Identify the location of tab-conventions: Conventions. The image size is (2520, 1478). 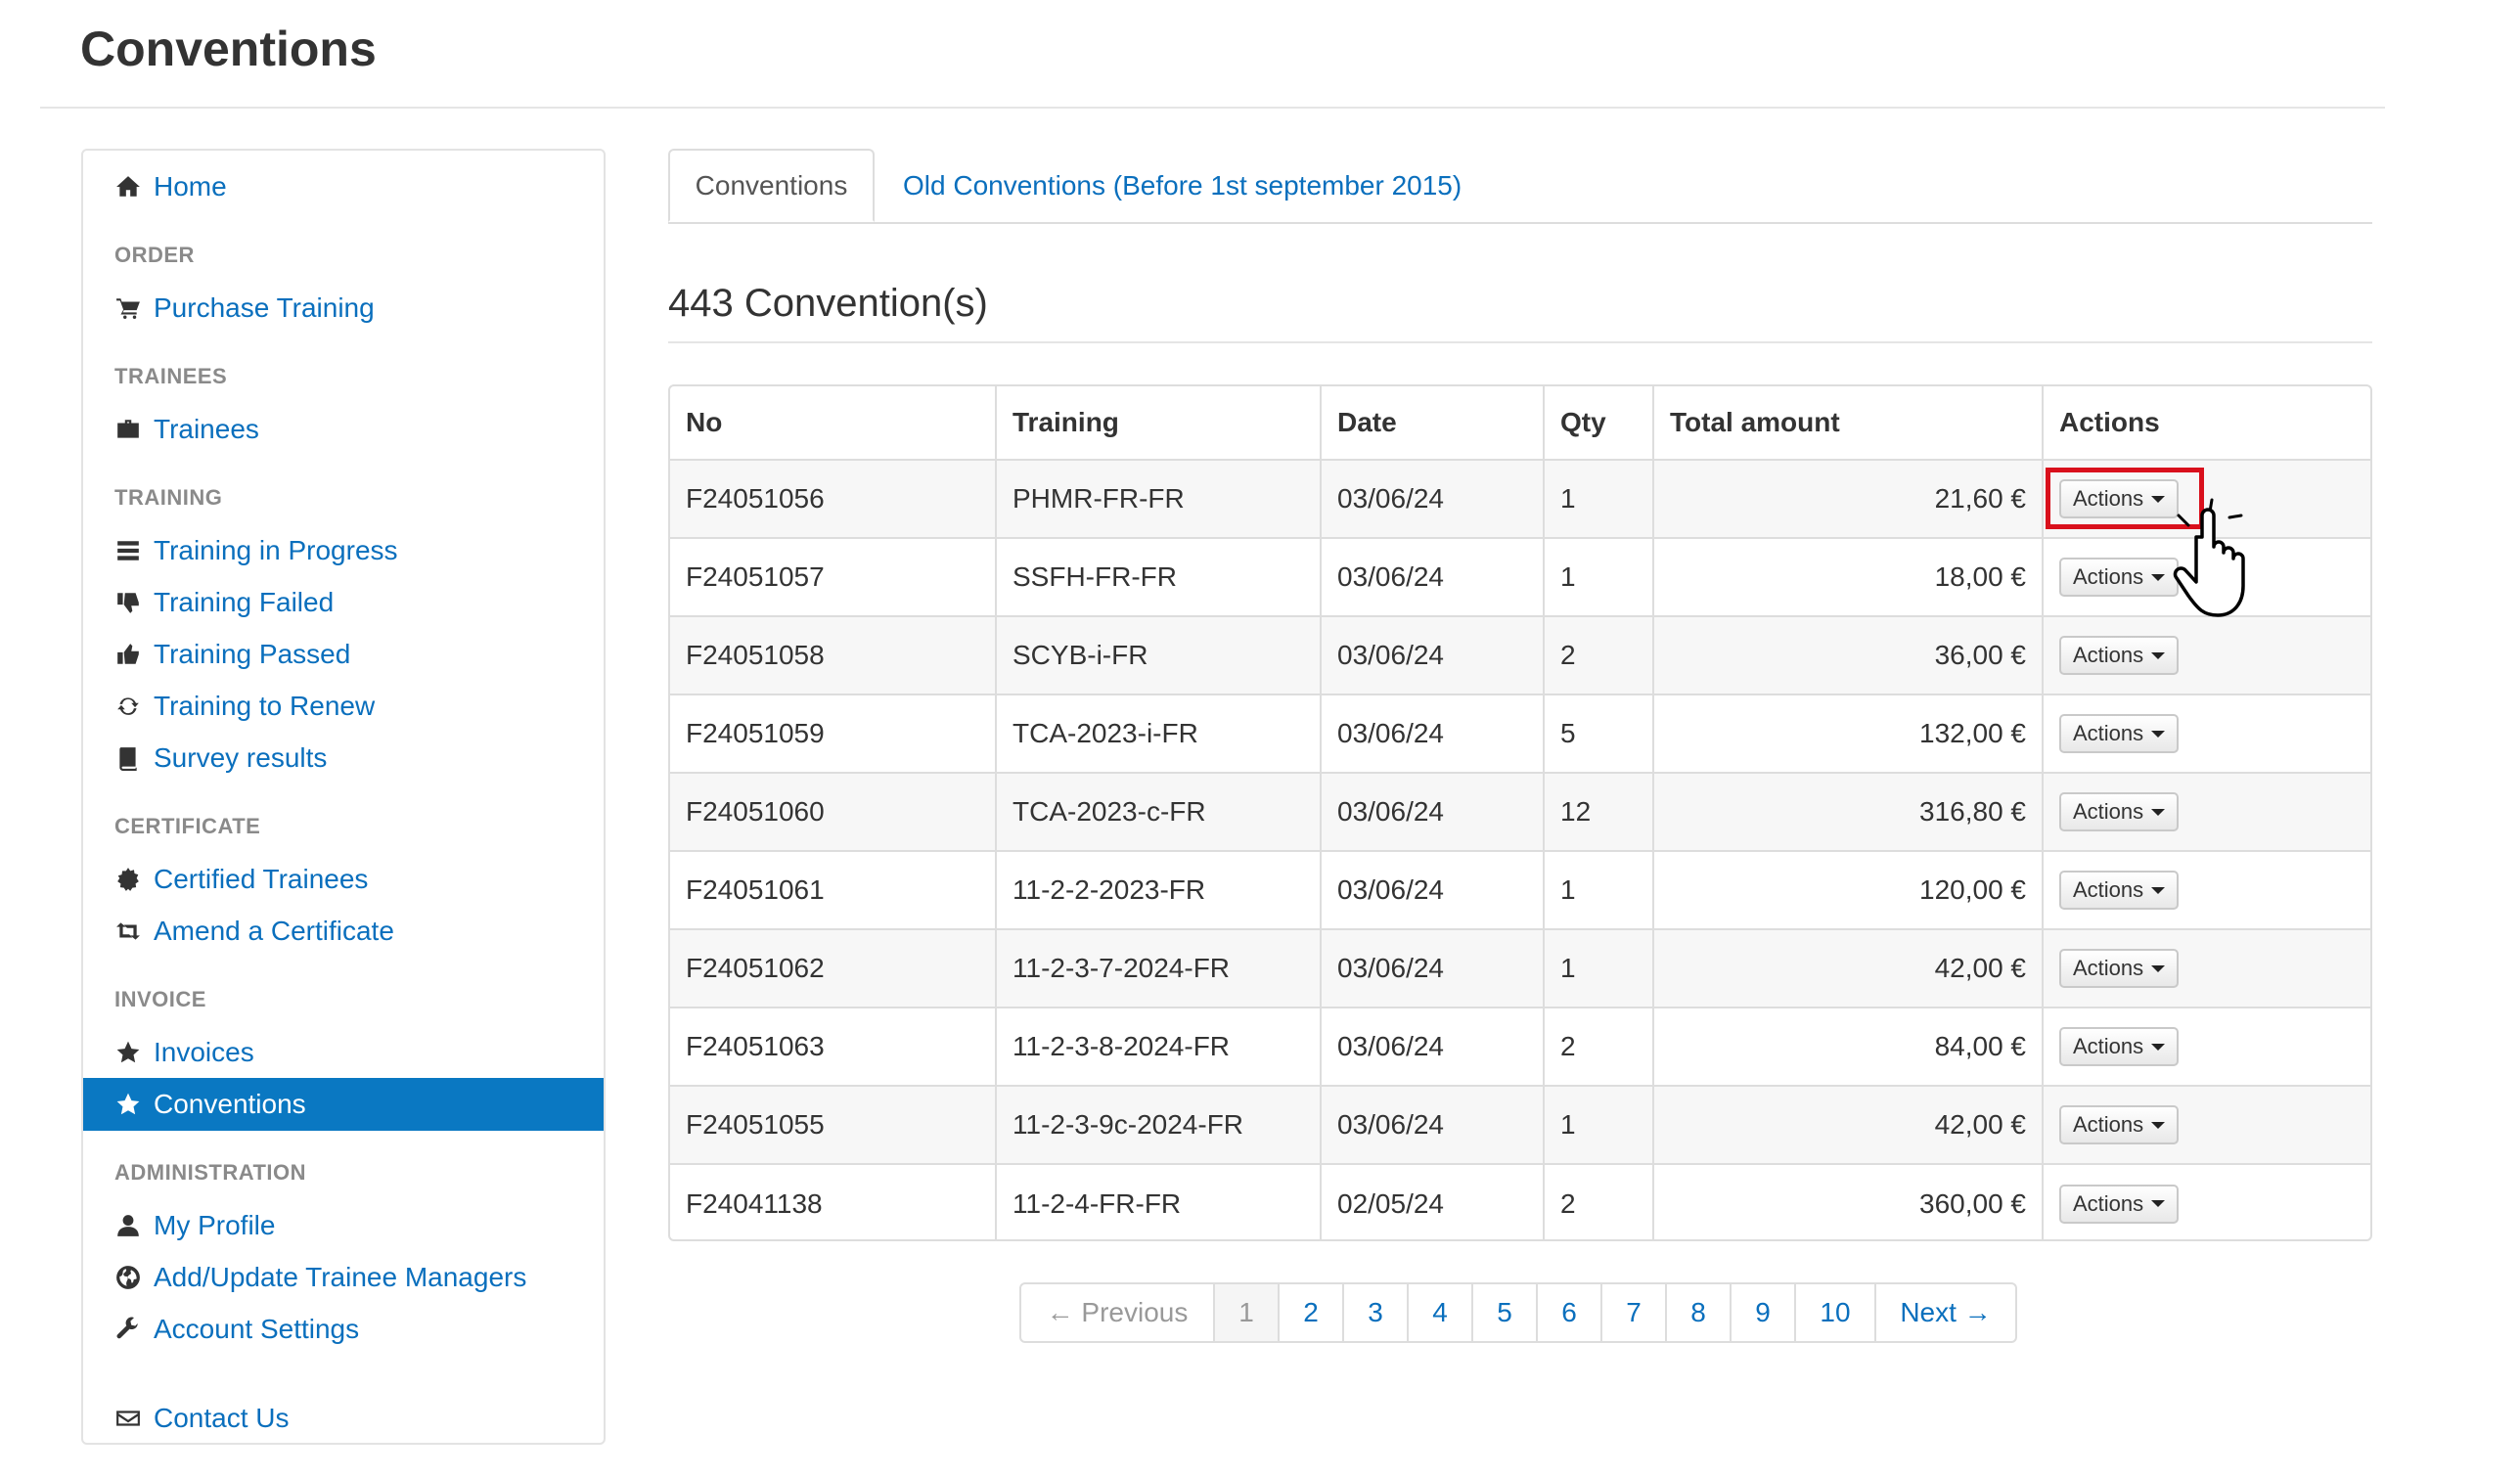
(771, 185).